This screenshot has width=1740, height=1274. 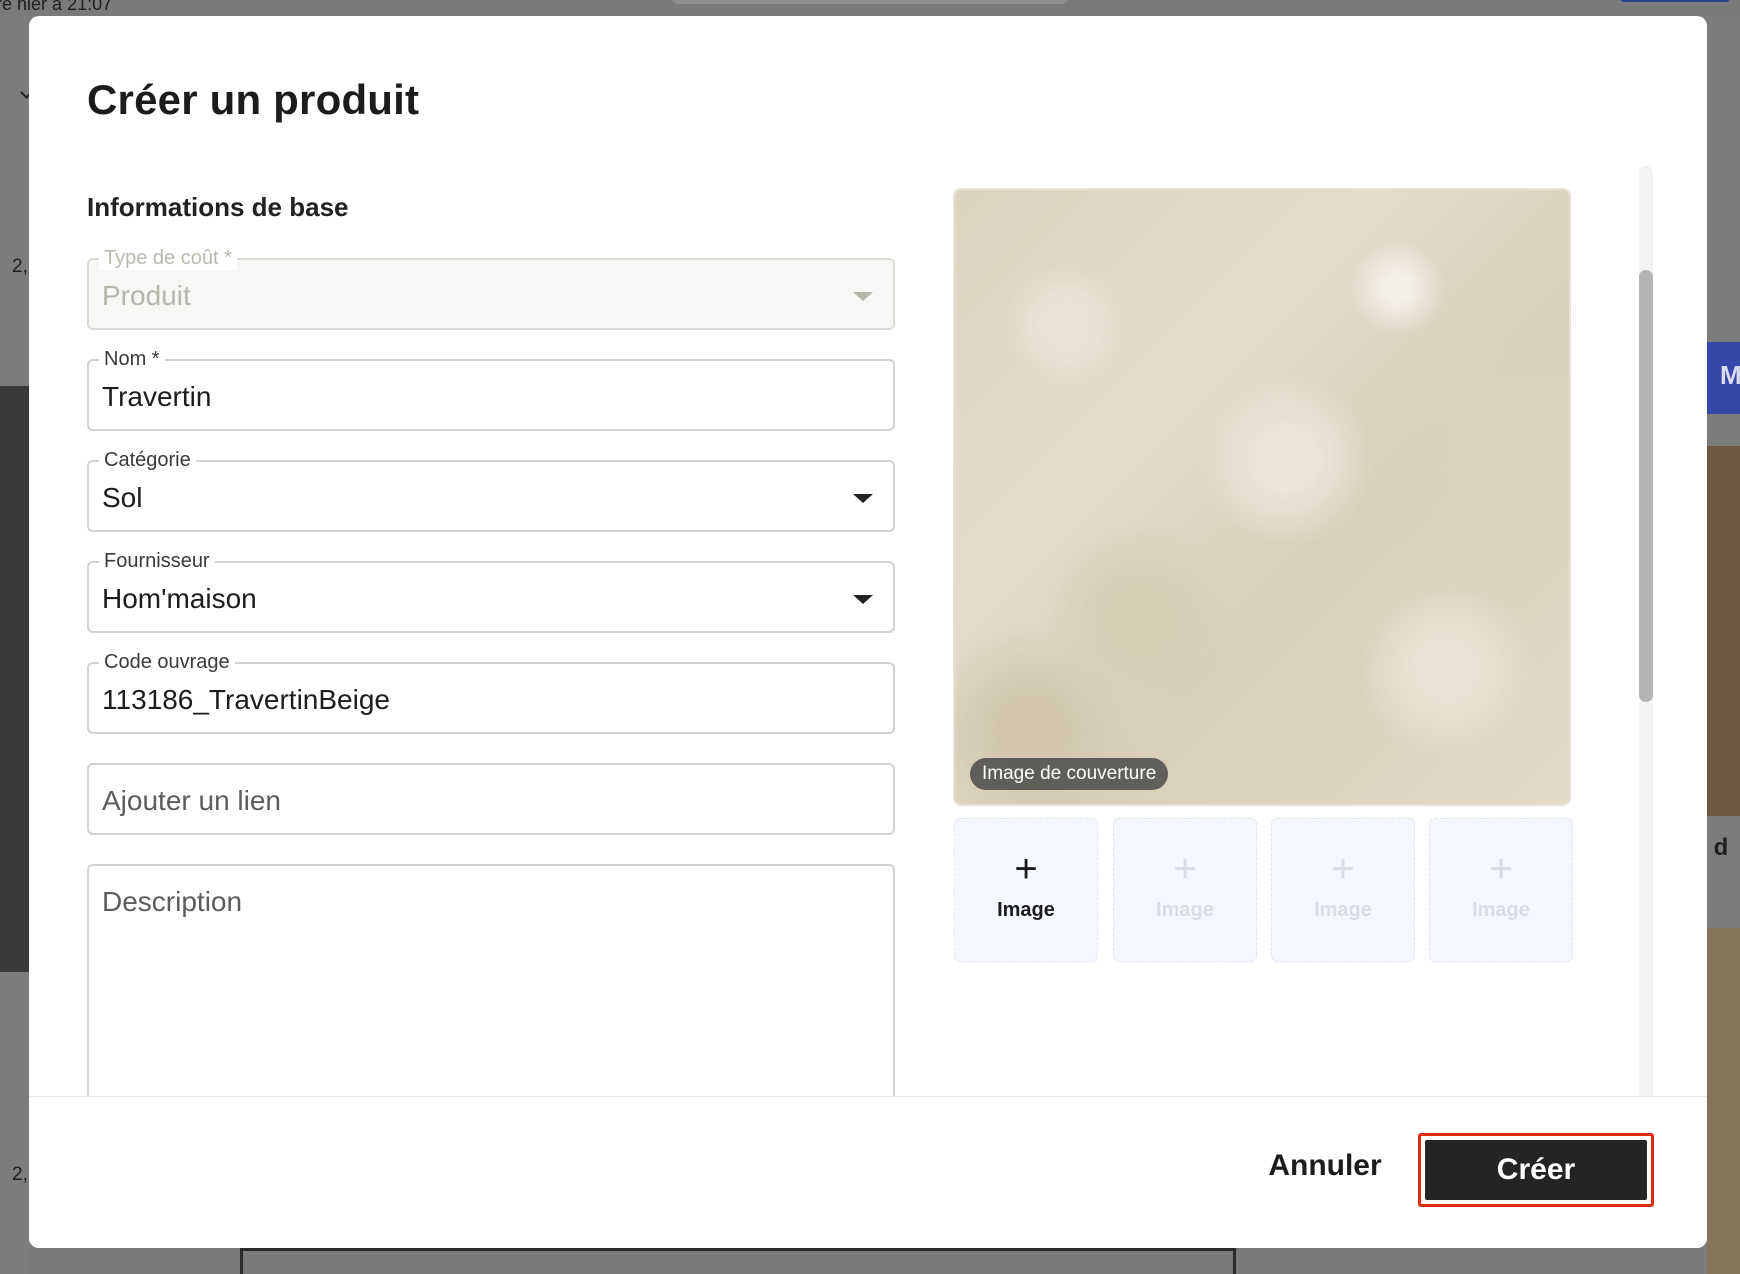 What do you see at coordinates (179, 598) in the screenshot?
I see `supplier-value: Hom'maison` at bounding box center [179, 598].